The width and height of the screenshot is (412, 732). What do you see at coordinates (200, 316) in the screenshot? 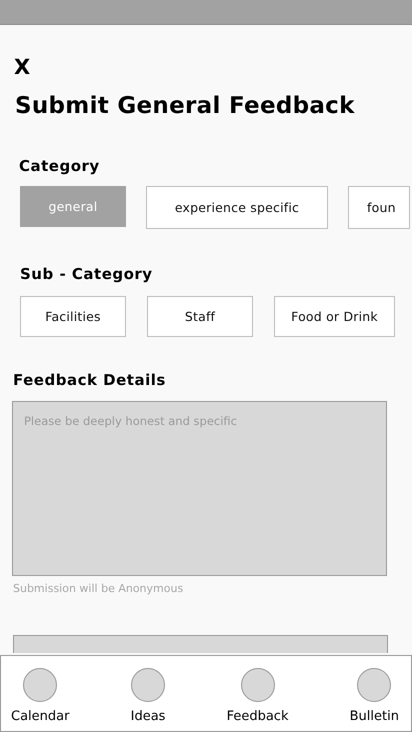
I see `subcategory-chip: Staff` at bounding box center [200, 316].